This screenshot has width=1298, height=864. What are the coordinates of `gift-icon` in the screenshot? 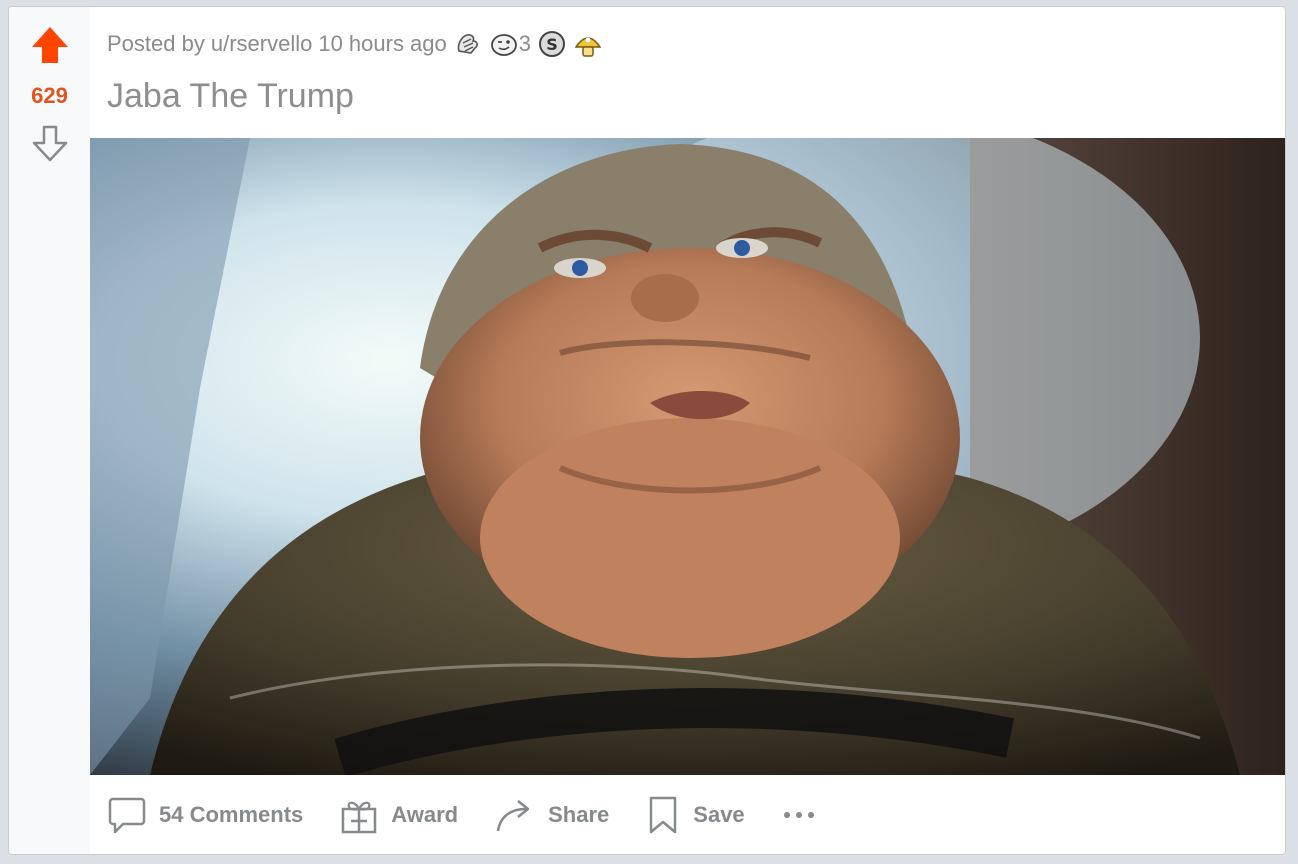 It's located at (359, 817).